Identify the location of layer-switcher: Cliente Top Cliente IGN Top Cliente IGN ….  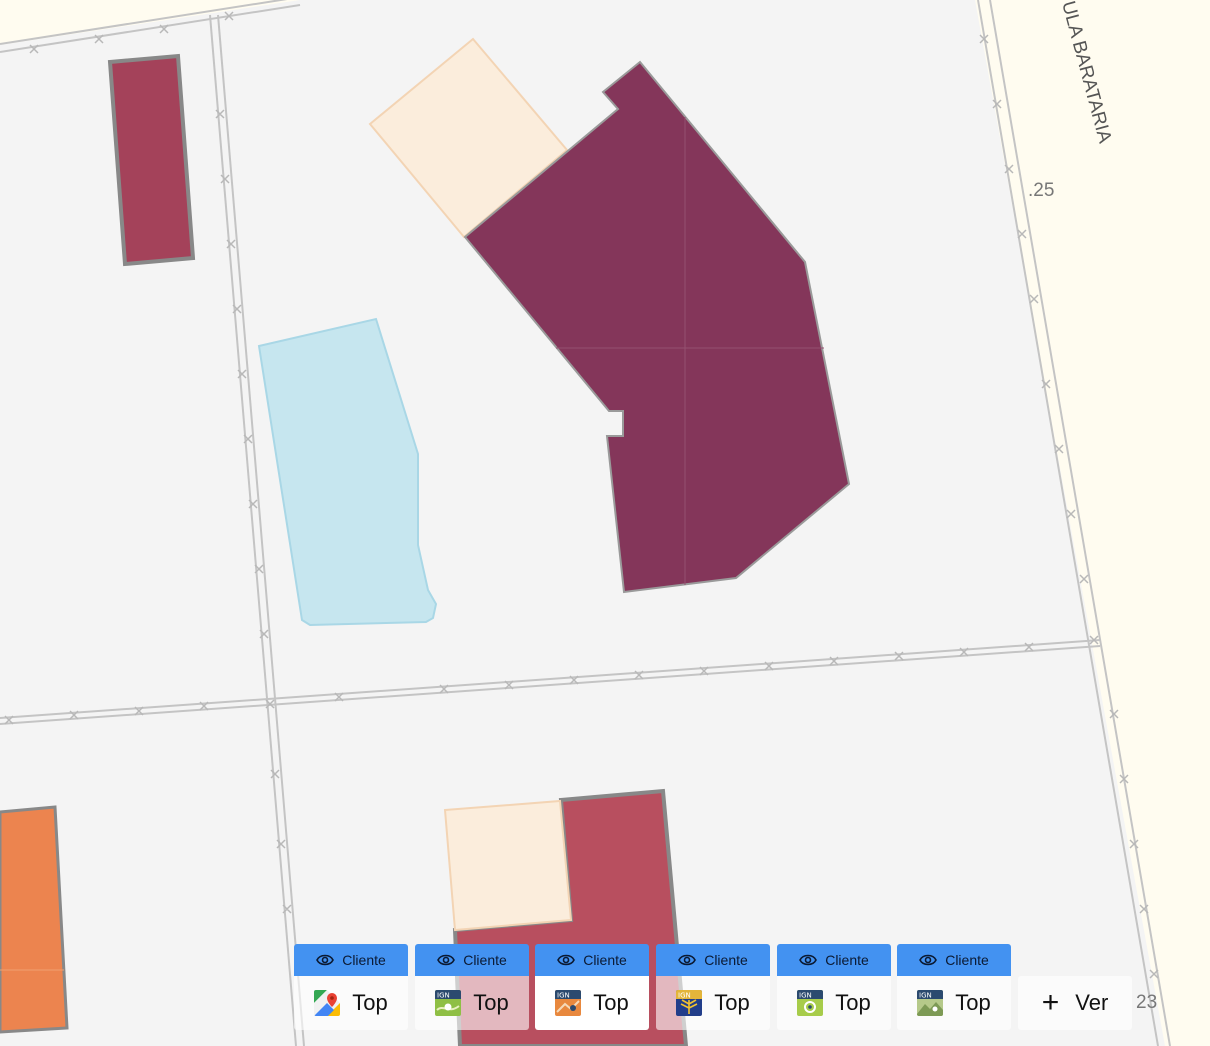
(744, 987).